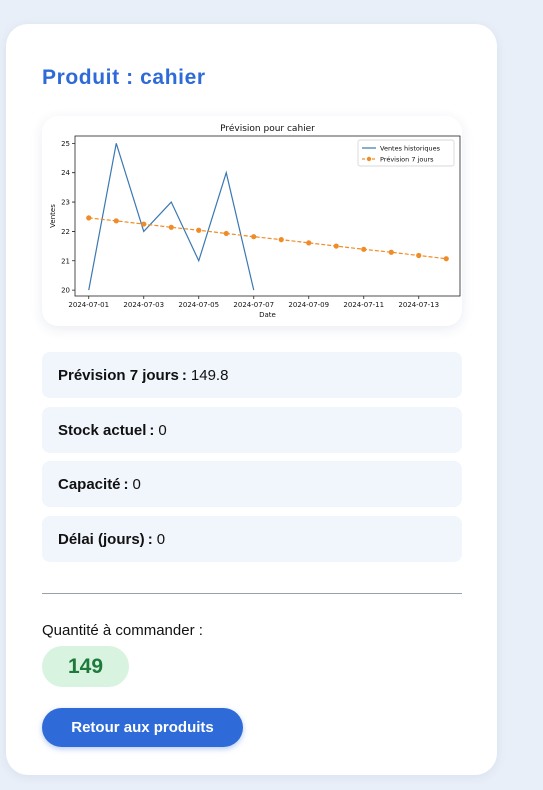 The width and height of the screenshot is (543, 790). Describe the element at coordinates (88, 305) in the screenshot. I see `x-tick-label: 2024-07-01` at that location.